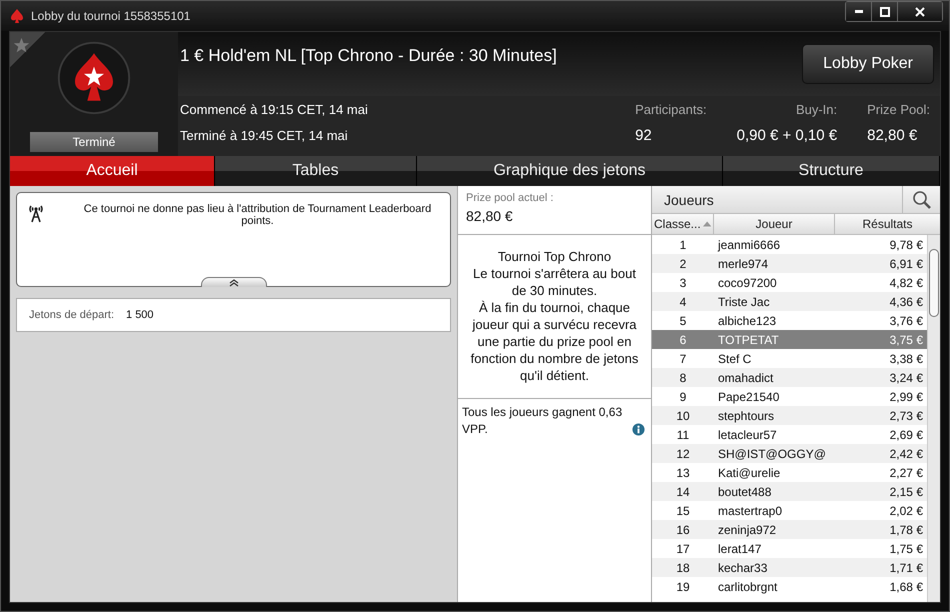 The image size is (950, 612). I want to click on player-row: 6 TOTPETAT 3,75 €, so click(789, 339).